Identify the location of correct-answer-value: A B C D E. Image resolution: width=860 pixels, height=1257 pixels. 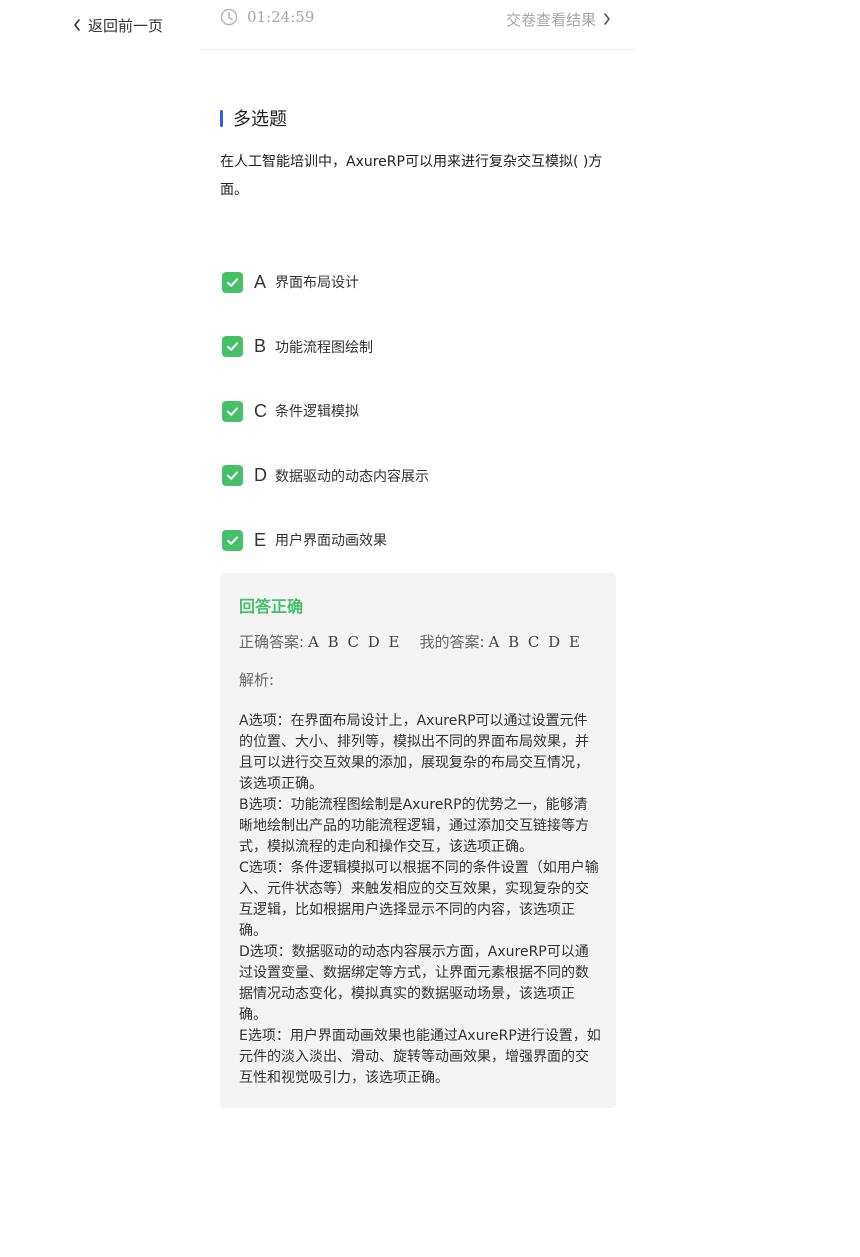
(355, 641).